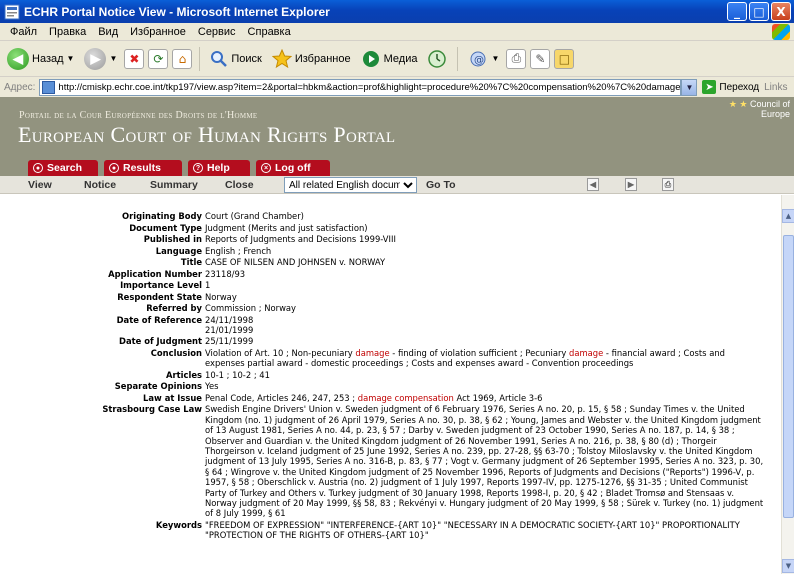 The width and height of the screenshot is (794, 574). What do you see at coordinates (293, 168) in the screenshot?
I see `tab-logoff: × Log off` at bounding box center [293, 168].